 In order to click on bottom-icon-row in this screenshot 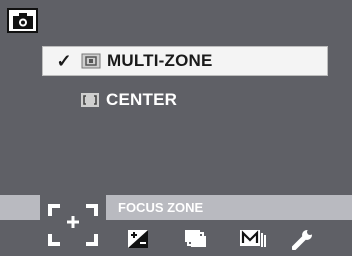, I will do `click(176, 238)`.